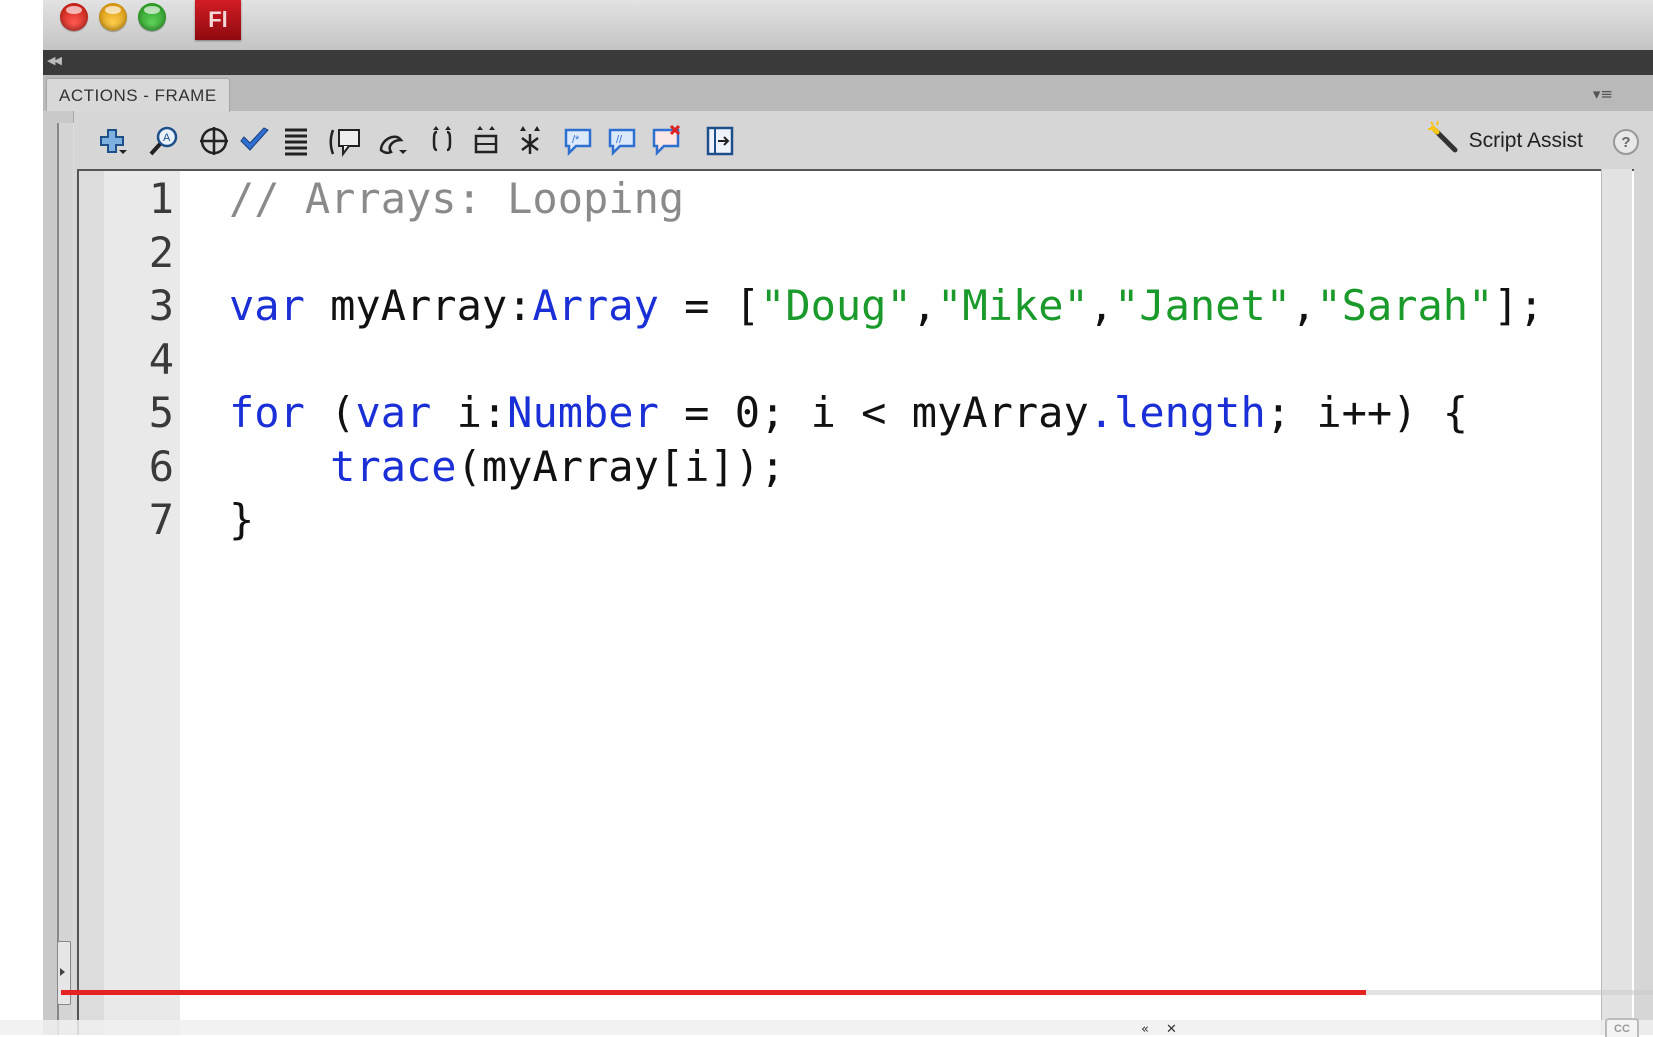 This screenshot has width=1653, height=1037. I want to click on debug-options-icon, so click(392, 141).